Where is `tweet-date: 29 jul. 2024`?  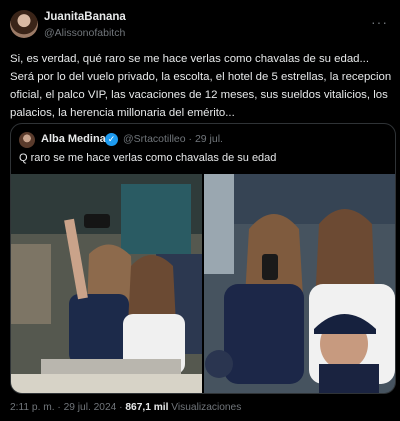
tweet-date: 29 jul. 2024 is located at coordinates (90, 407).